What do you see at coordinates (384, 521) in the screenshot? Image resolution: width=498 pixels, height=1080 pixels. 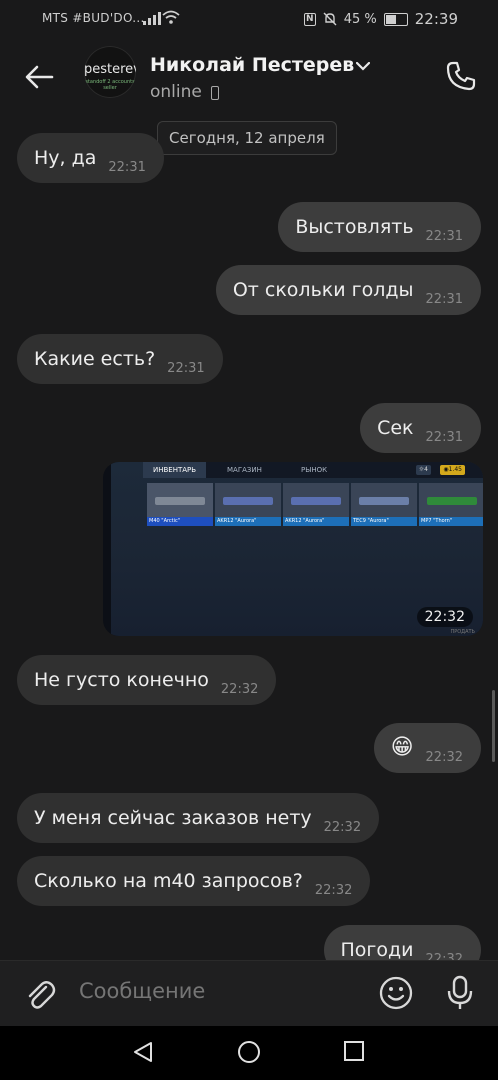 I see `weapon-label: TEC9 "Aurora"` at bounding box center [384, 521].